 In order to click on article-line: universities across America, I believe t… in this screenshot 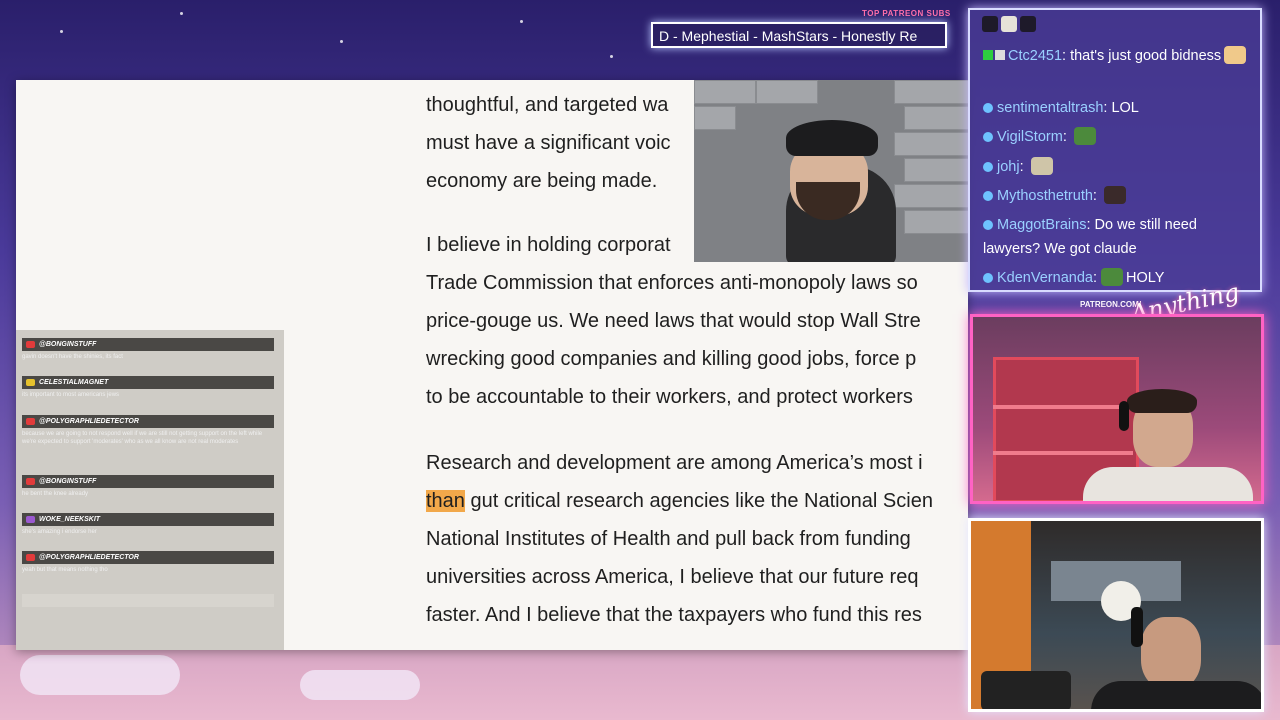, I will do `click(672, 577)`.